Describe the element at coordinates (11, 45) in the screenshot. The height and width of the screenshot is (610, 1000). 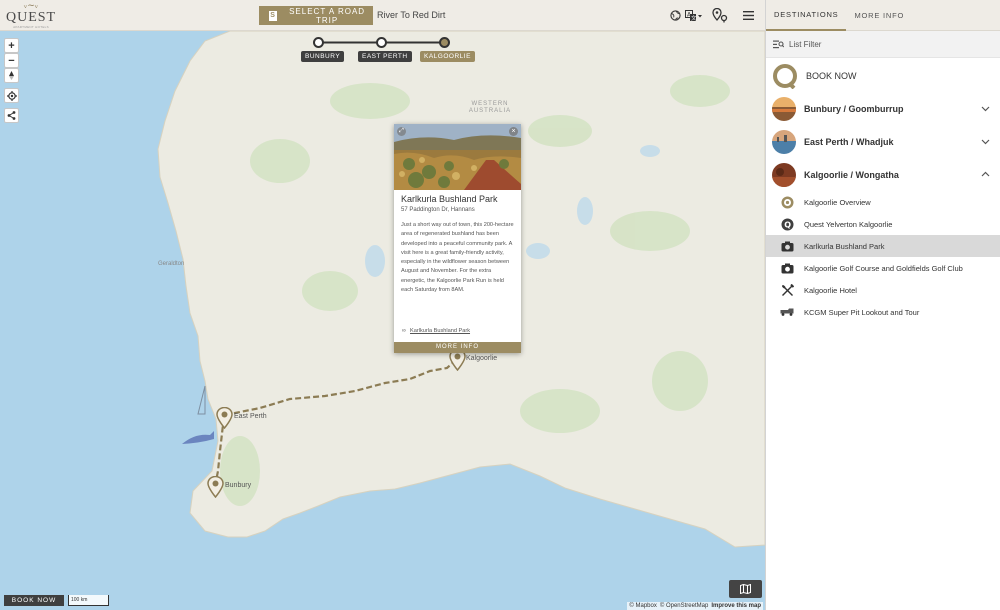
I see `zoom-in-button: +` at that location.